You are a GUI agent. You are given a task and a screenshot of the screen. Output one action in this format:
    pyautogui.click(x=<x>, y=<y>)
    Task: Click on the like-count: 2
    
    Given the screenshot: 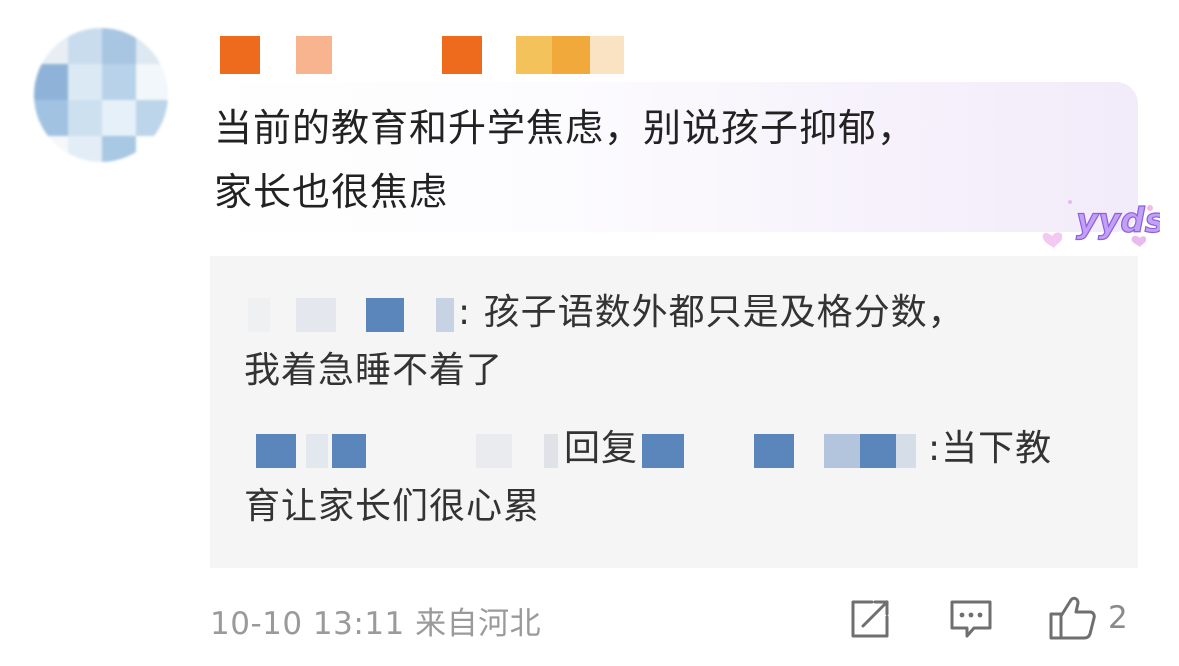 What is the action you would take?
    pyautogui.click(x=1118, y=618)
    